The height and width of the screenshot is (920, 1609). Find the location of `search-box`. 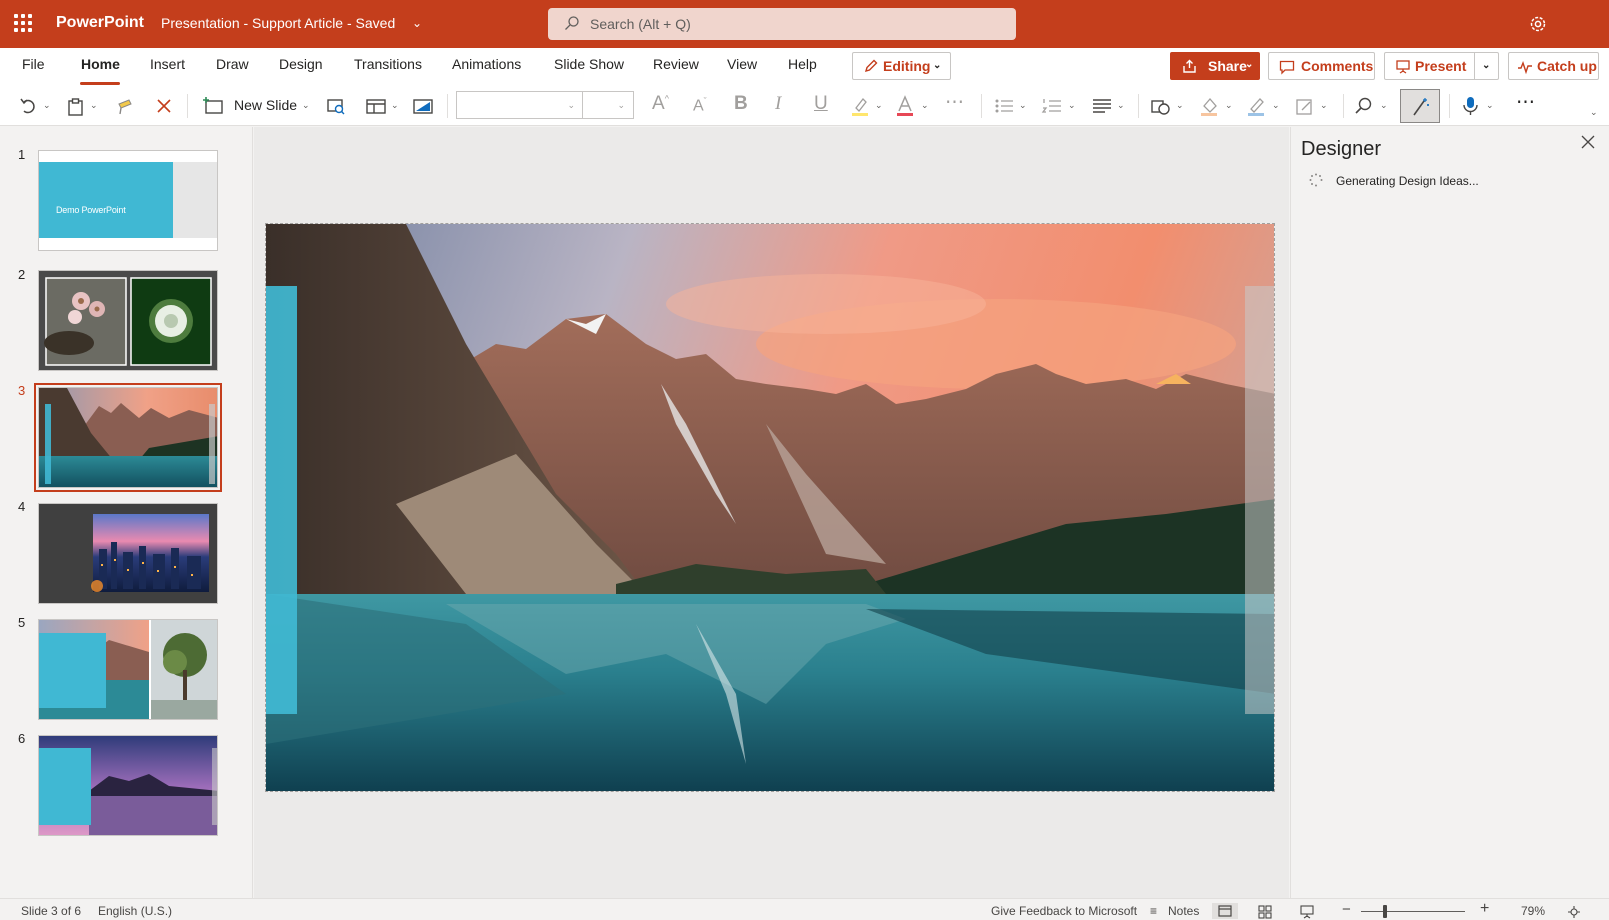

search-box is located at coordinates (782, 24).